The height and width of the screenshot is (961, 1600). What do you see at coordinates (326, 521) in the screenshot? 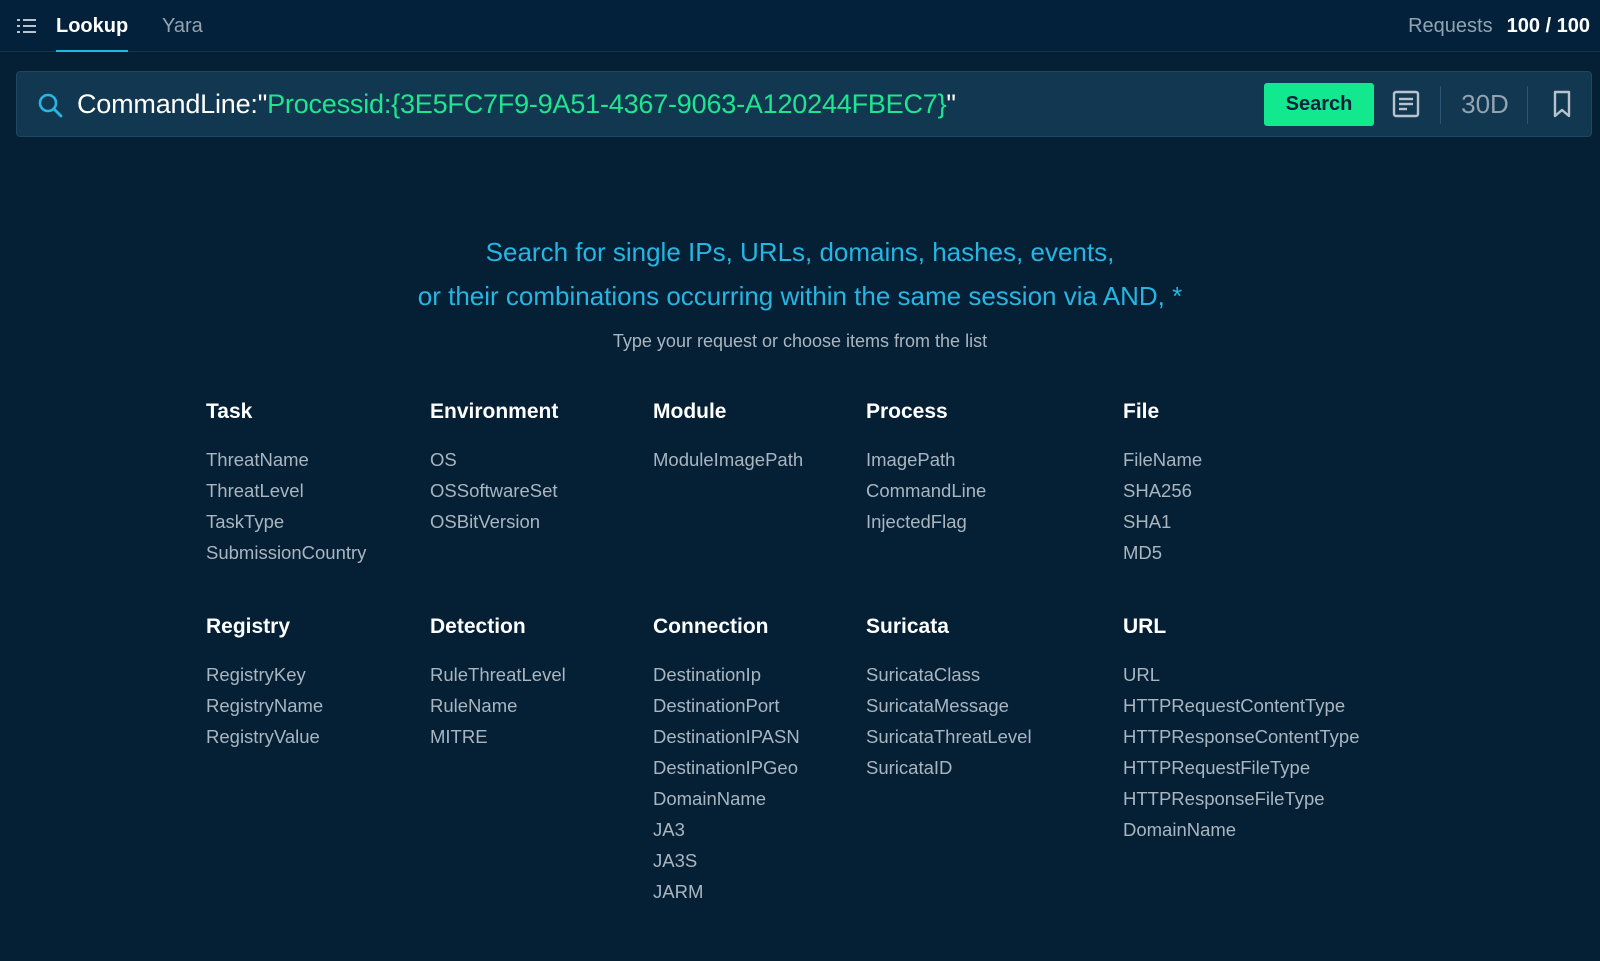
I see `list-item: TaskType` at bounding box center [326, 521].